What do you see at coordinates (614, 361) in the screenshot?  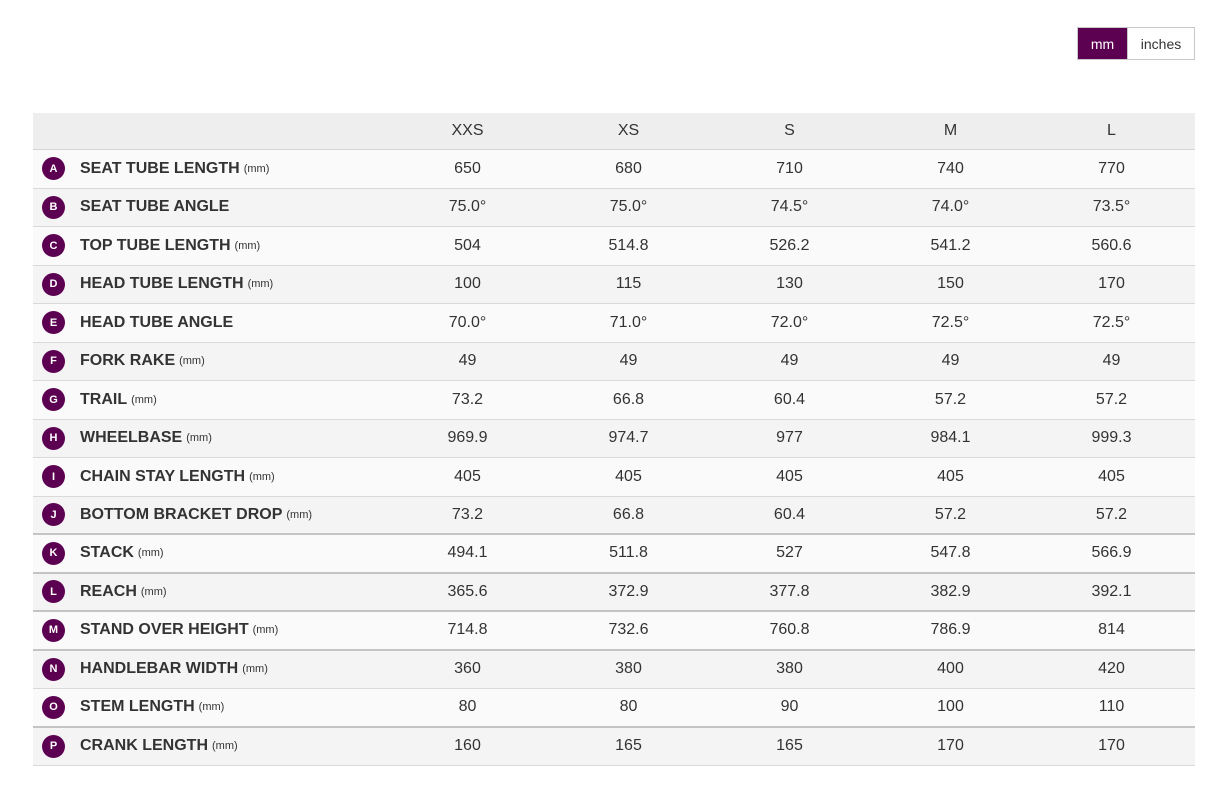 I see `table-row: F FORK RAKE (mm) 49 49 49 49 49` at bounding box center [614, 361].